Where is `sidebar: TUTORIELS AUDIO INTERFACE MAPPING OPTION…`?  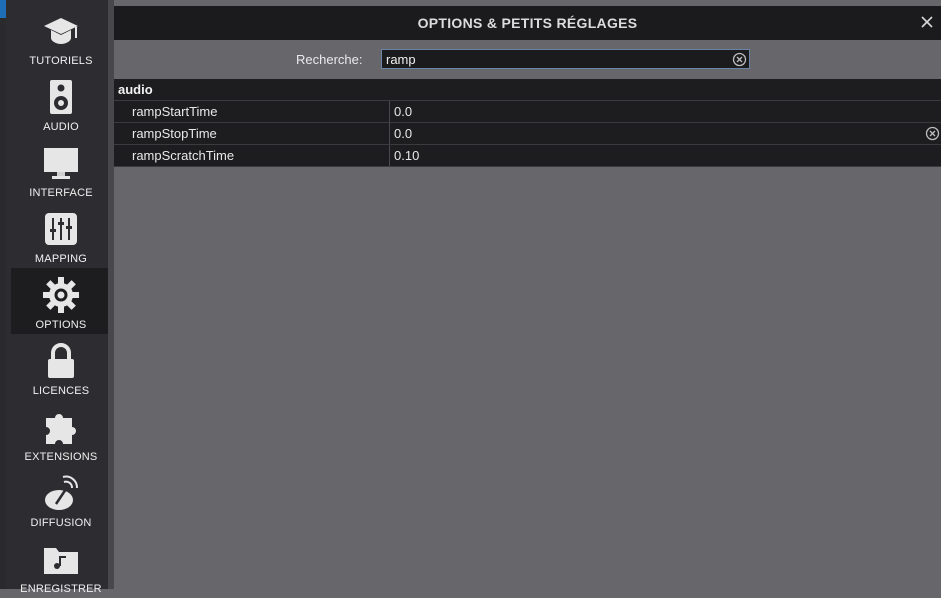
sidebar: TUTORIELS AUDIO INTERFACE MAPPING OPTION… is located at coordinates (58, 297).